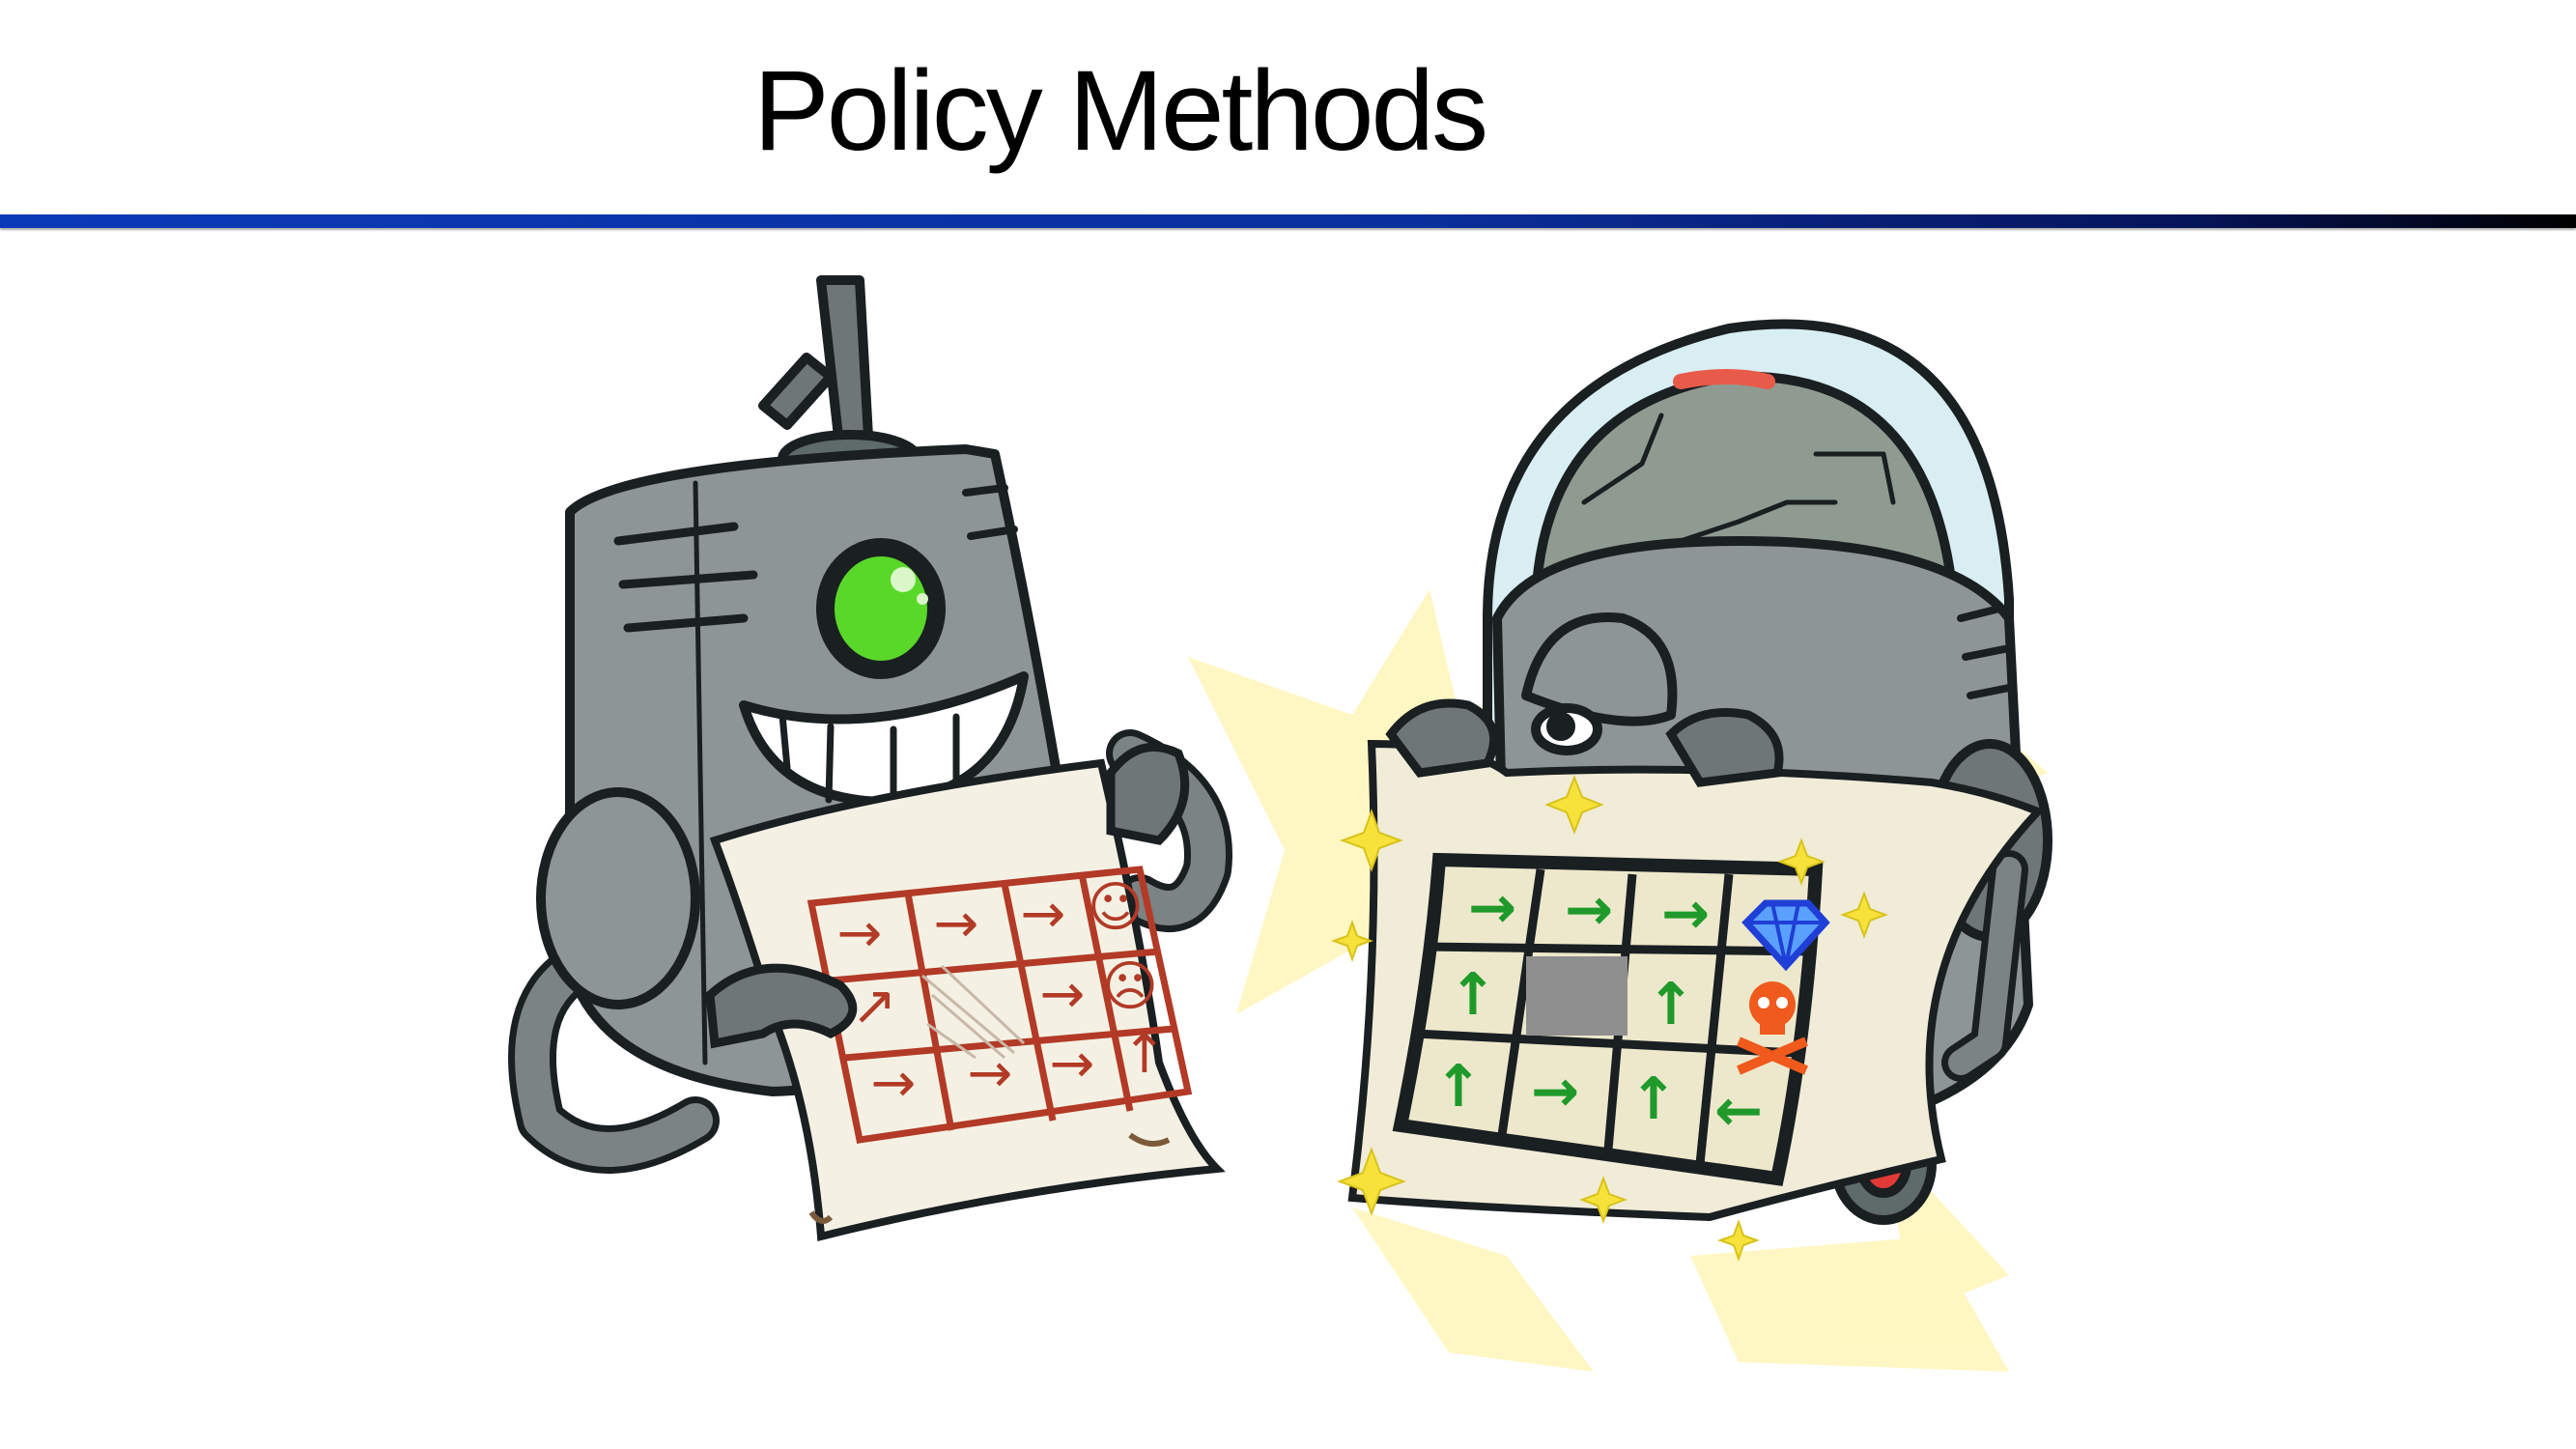 The height and width of the screenshot is (1449, 2576). I want to click on right-grid-cell-2-3: ←, so click(1738, 1111).